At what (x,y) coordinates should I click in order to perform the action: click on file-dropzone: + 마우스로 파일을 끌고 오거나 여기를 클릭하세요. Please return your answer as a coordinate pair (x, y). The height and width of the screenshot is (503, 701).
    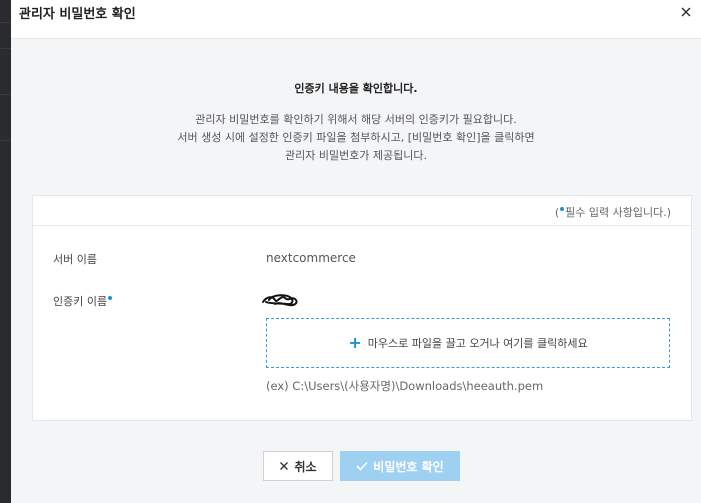
    Looking at the image, I should click on (468, 343).